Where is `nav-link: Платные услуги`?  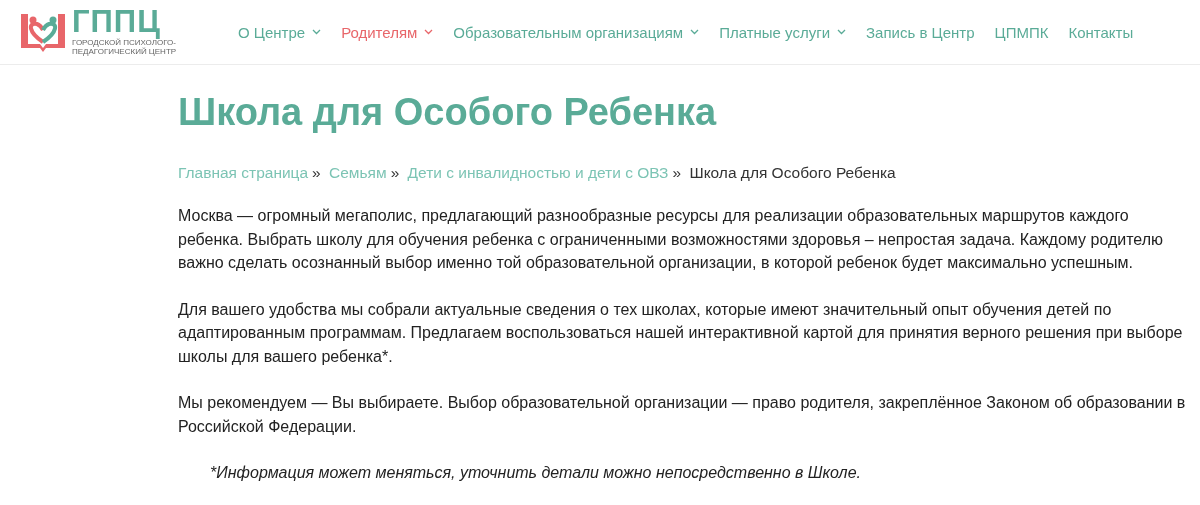 nav-link: Платные услуги is located at coordinates (783, 32).